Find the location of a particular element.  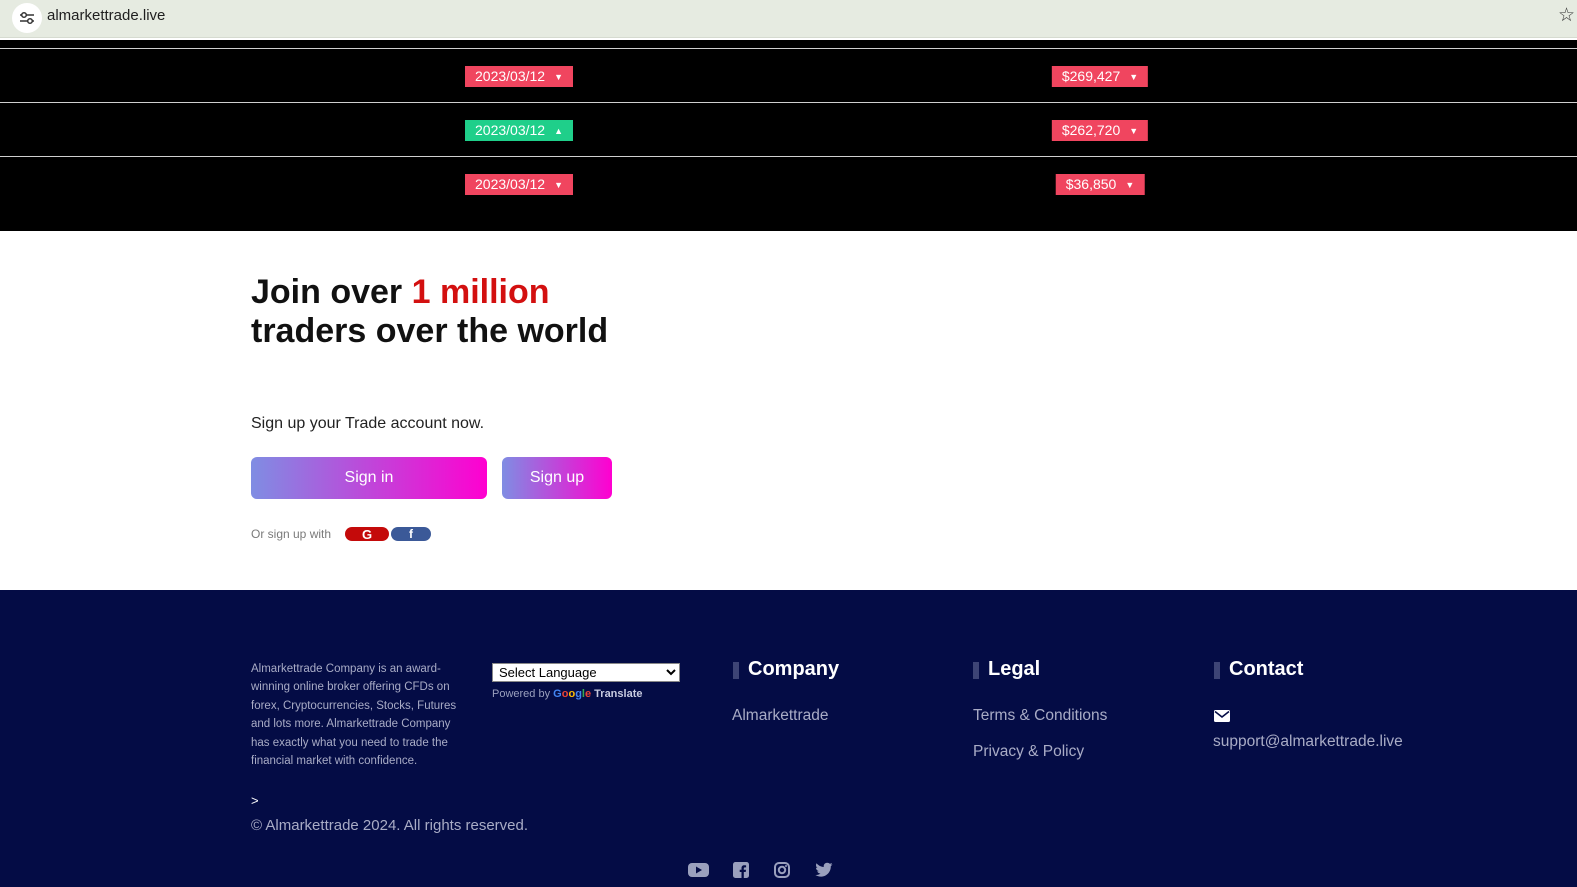

table-row: 2023/03/12 ▲ $262,720 ▼ is located at coordinates (788, 130).